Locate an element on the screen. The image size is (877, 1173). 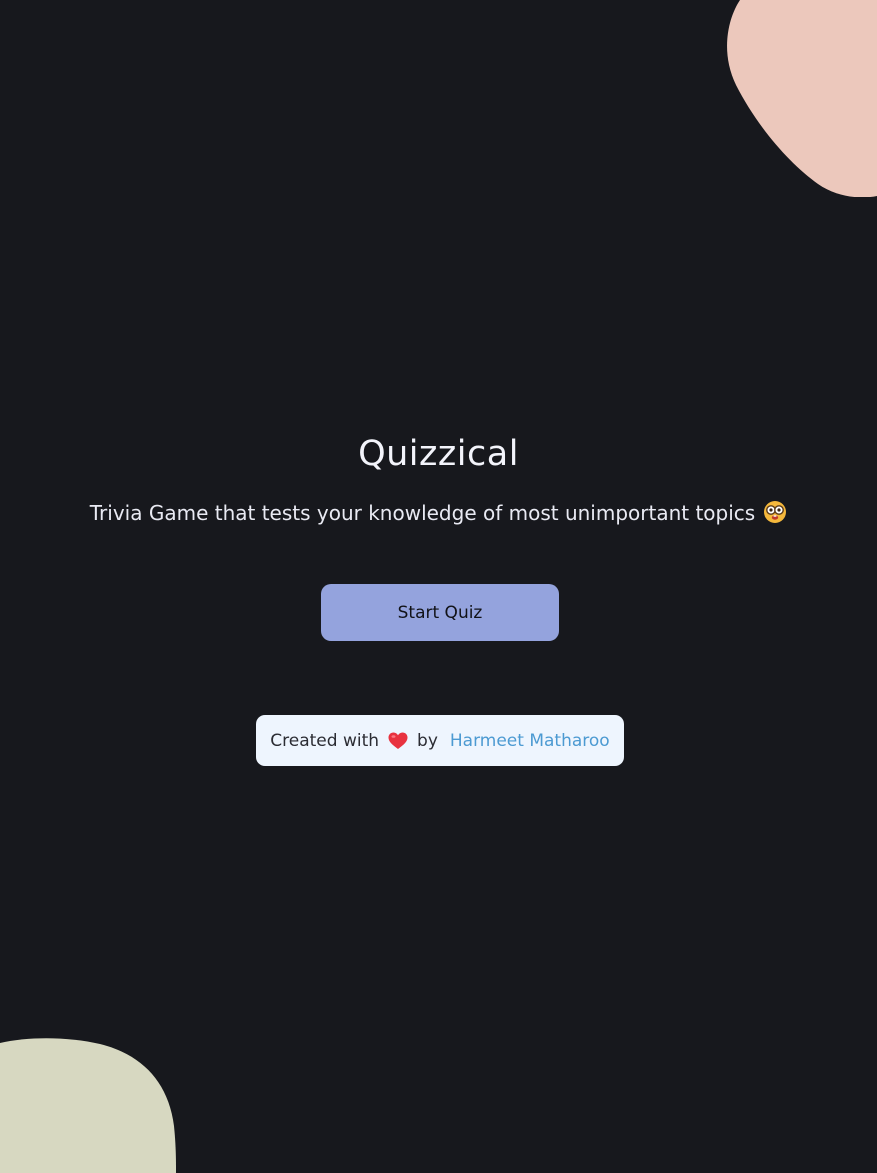
credit-badge: Created with by Harmeet Matharoo is located at coordinates (440, 740).